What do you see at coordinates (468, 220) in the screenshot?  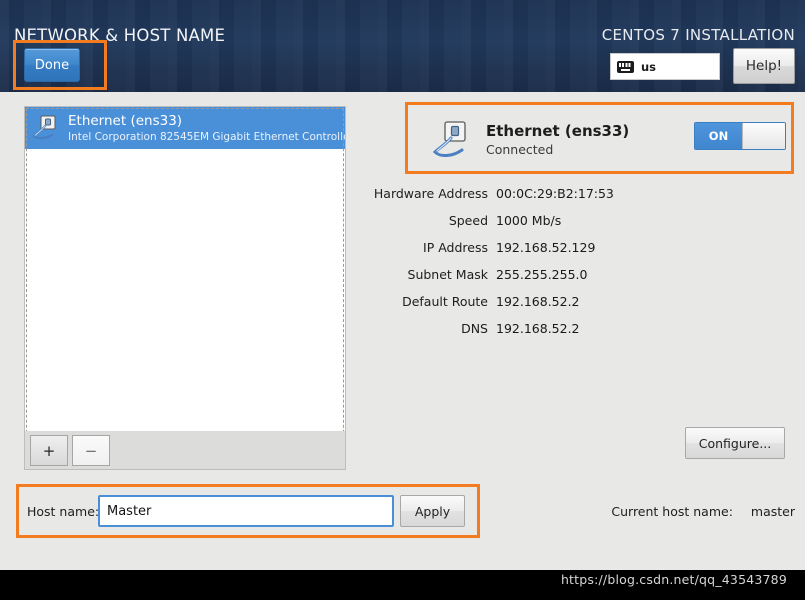 I see `detail-label: Speed` at bounding box center [468, 220].